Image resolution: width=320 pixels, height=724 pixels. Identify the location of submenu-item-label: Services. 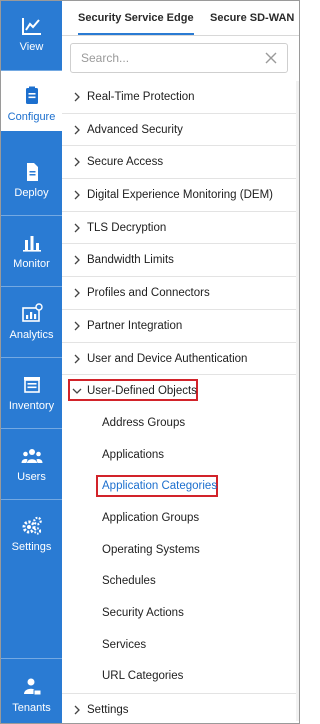
(124, 644).